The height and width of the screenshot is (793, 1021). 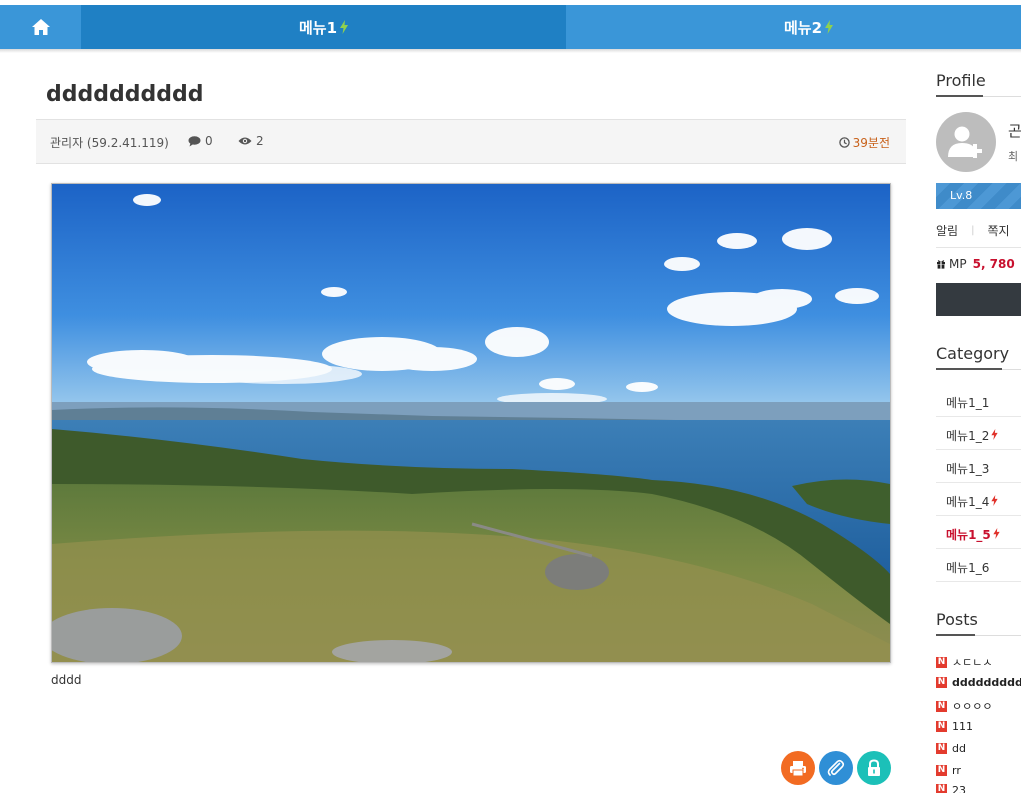 What do you see at coordinates (1014, 130) in the screenshot?
I see `profile-name: 곤` at bounding box center [1014, 130].